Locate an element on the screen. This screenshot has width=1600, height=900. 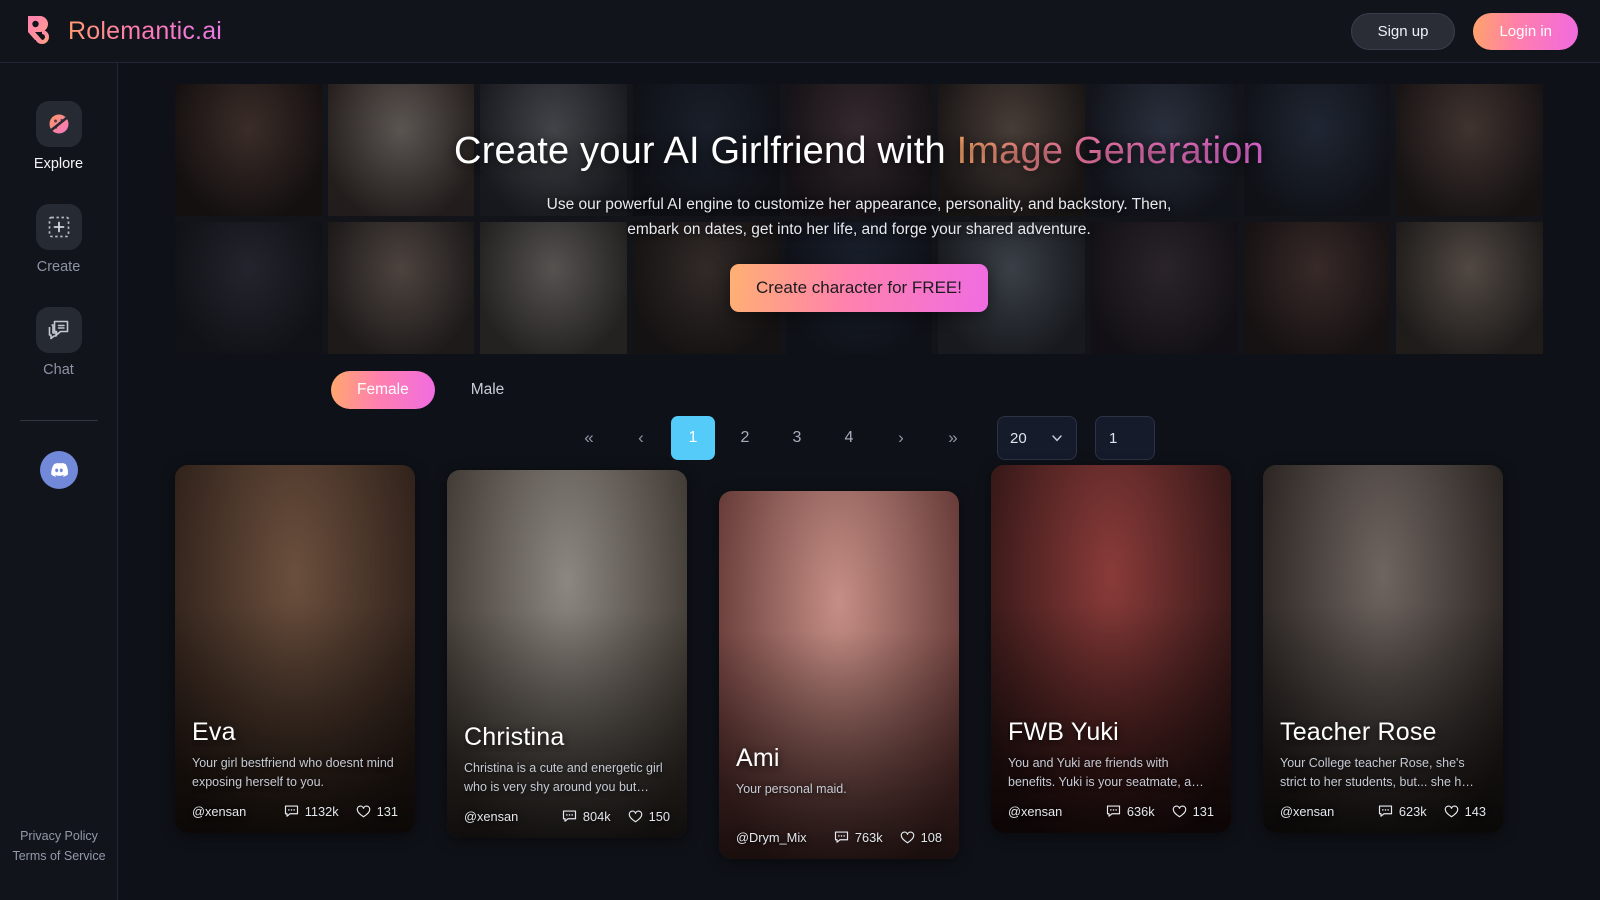
pagination-page-4: 4 is located at coordinates (849, 438).